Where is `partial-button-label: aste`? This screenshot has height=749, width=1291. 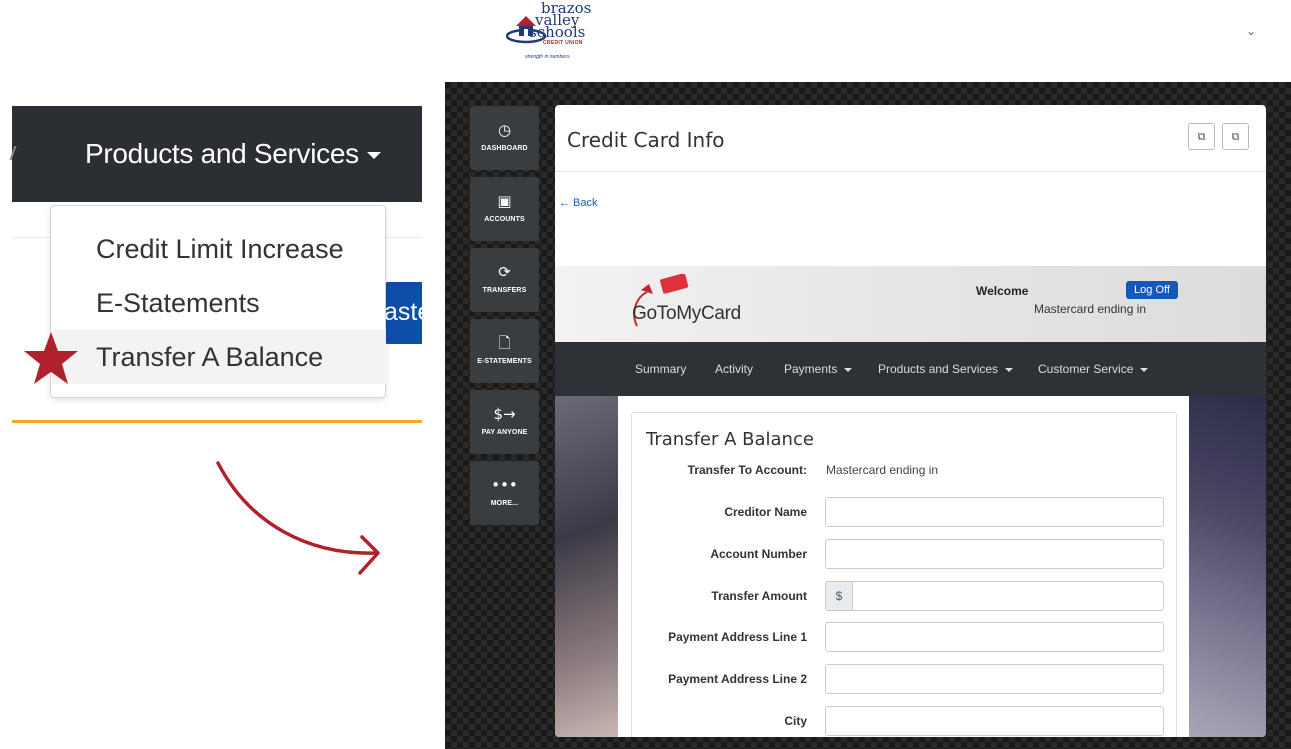
partial-button-label: aste is located at coordinates (408, 312).